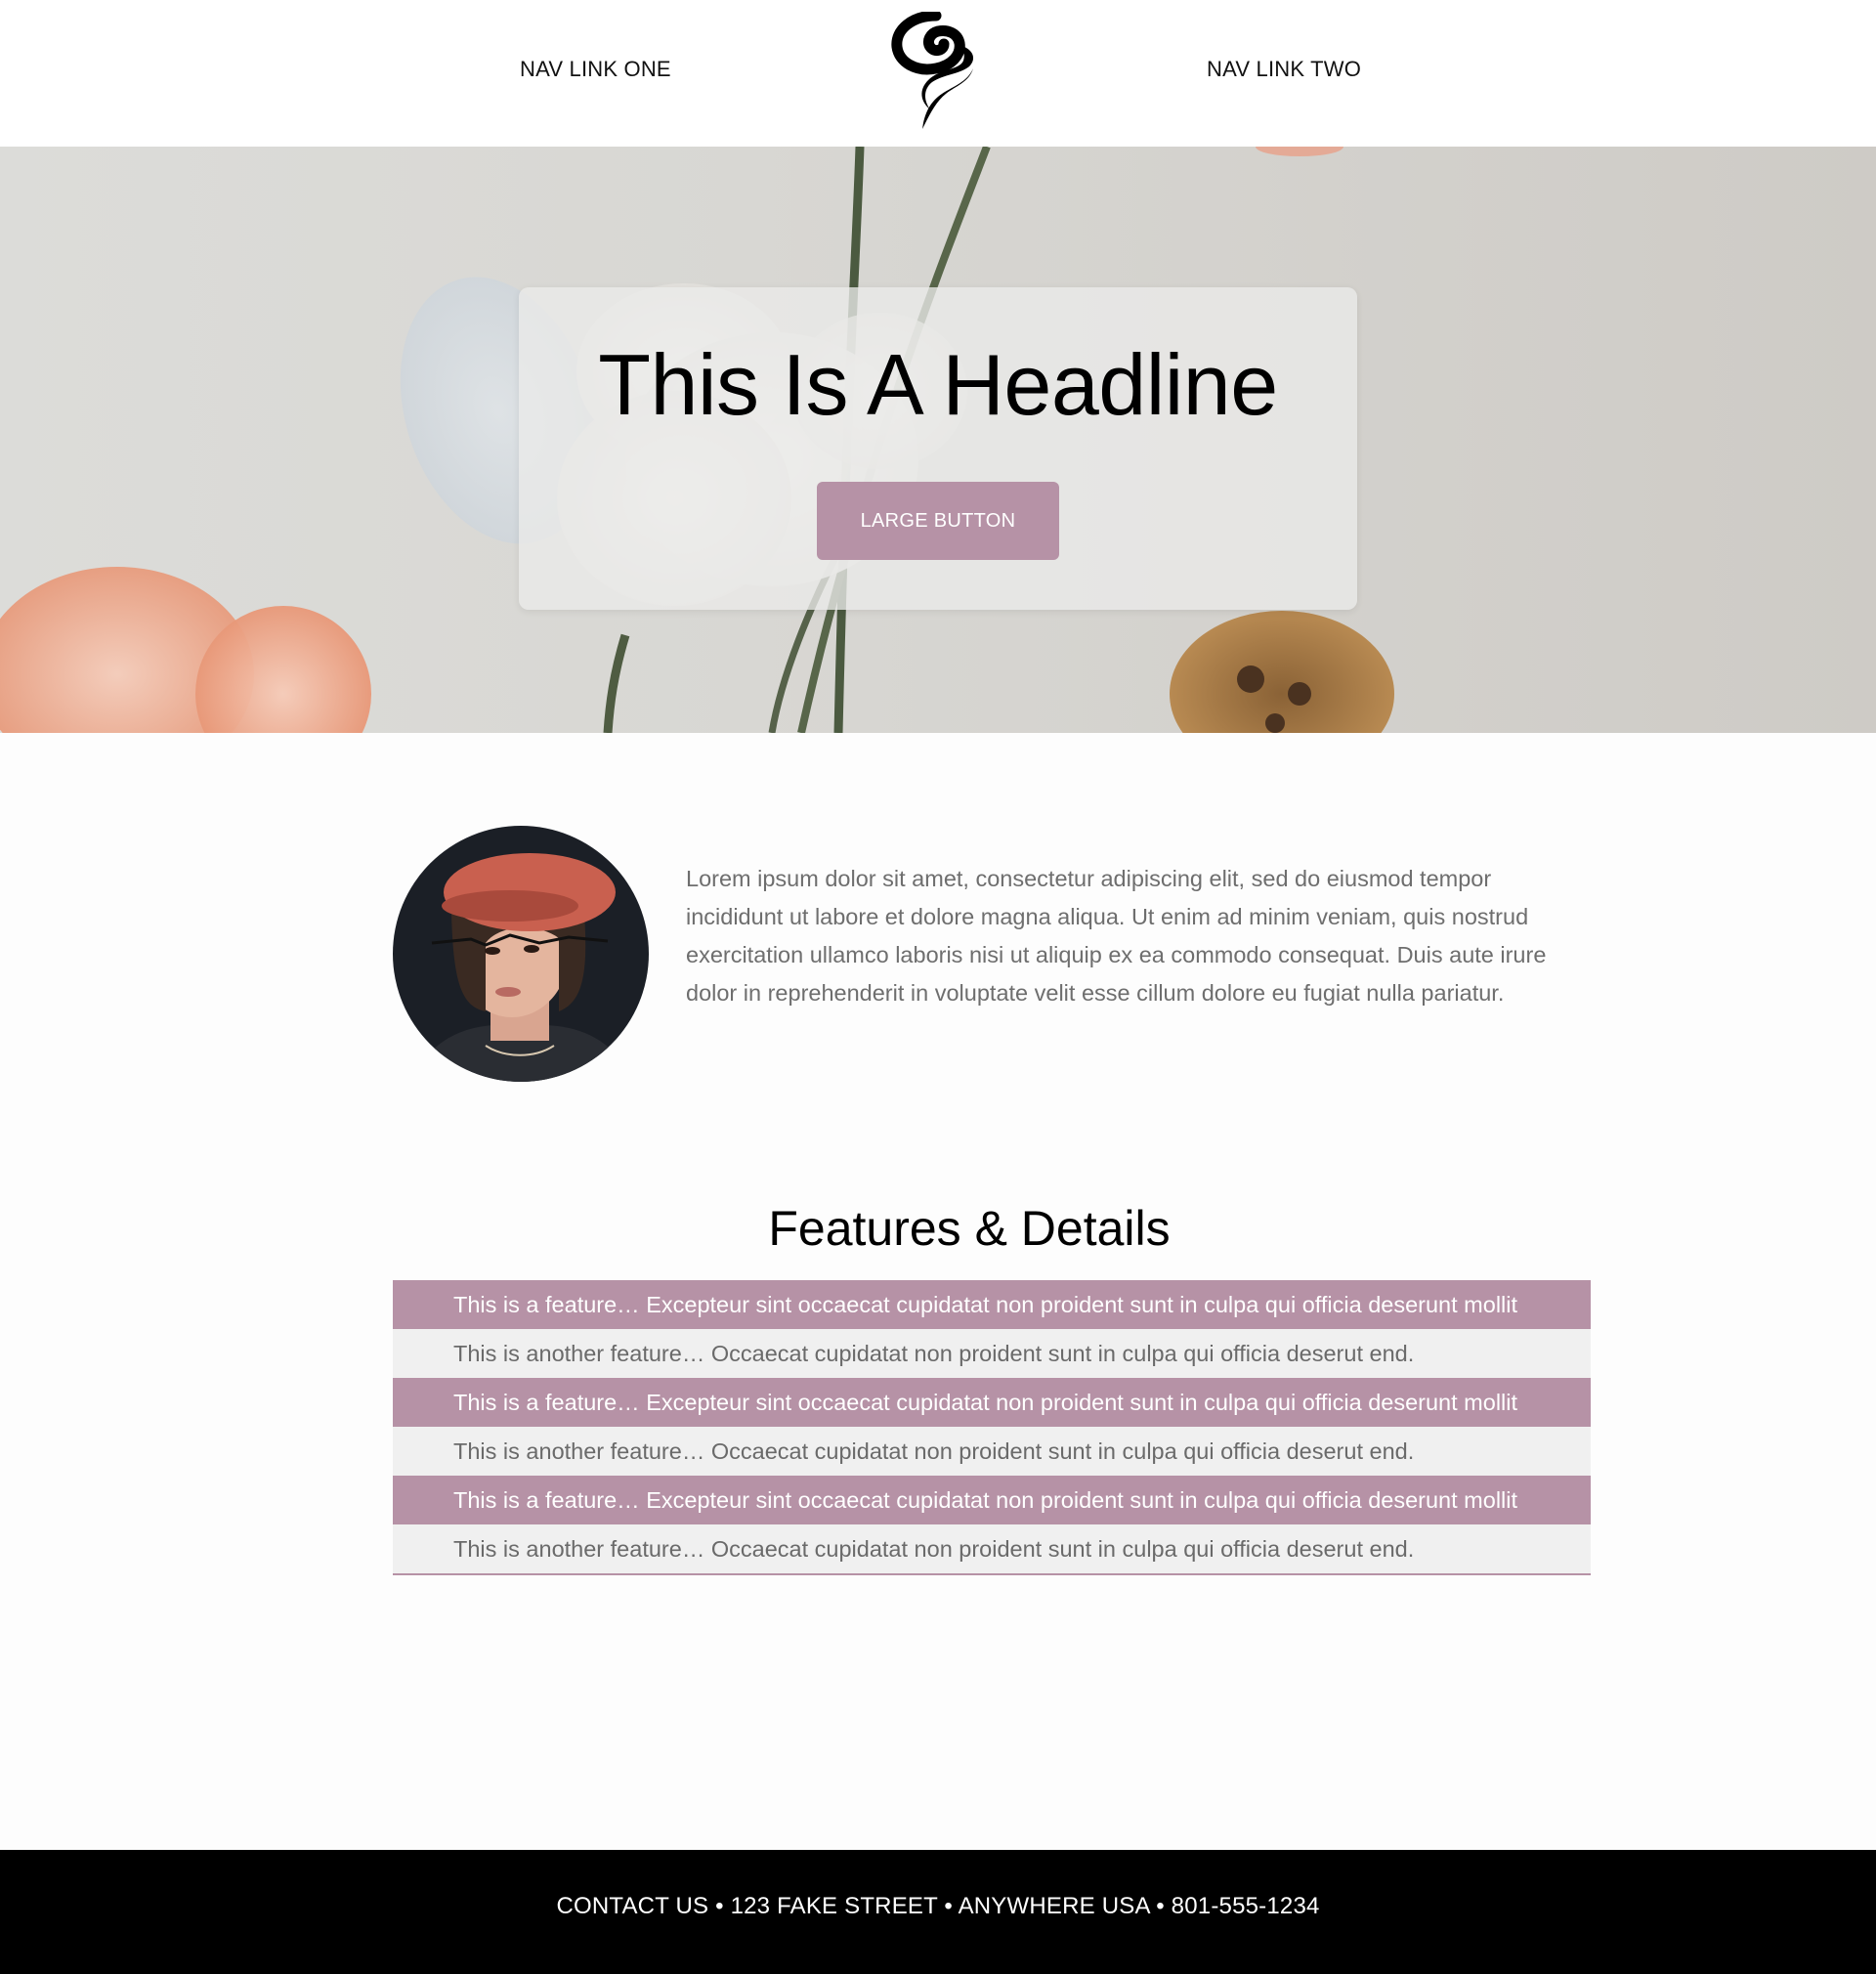  Describe the element at coordinates (938, 521) in the screenshot. I see `large-button: LARGE BUTTON` at that location.